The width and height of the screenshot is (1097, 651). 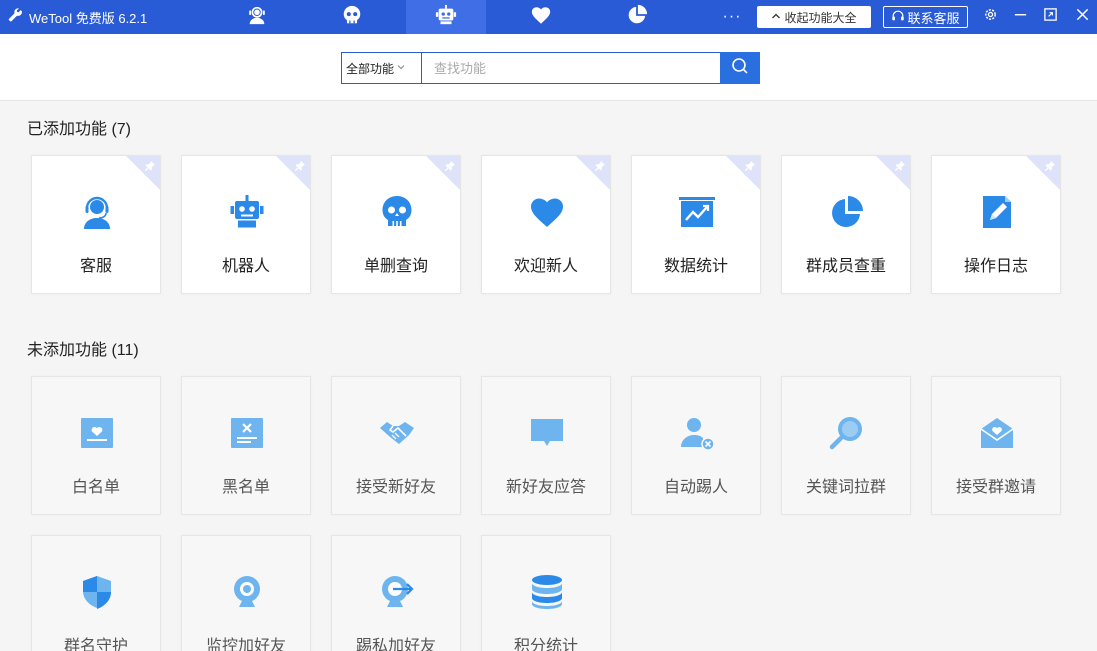 What do you see at coordinates (545, 644) in the screenshot?
I see `feature-label: 积分统计` at bounding box center [545, 644].